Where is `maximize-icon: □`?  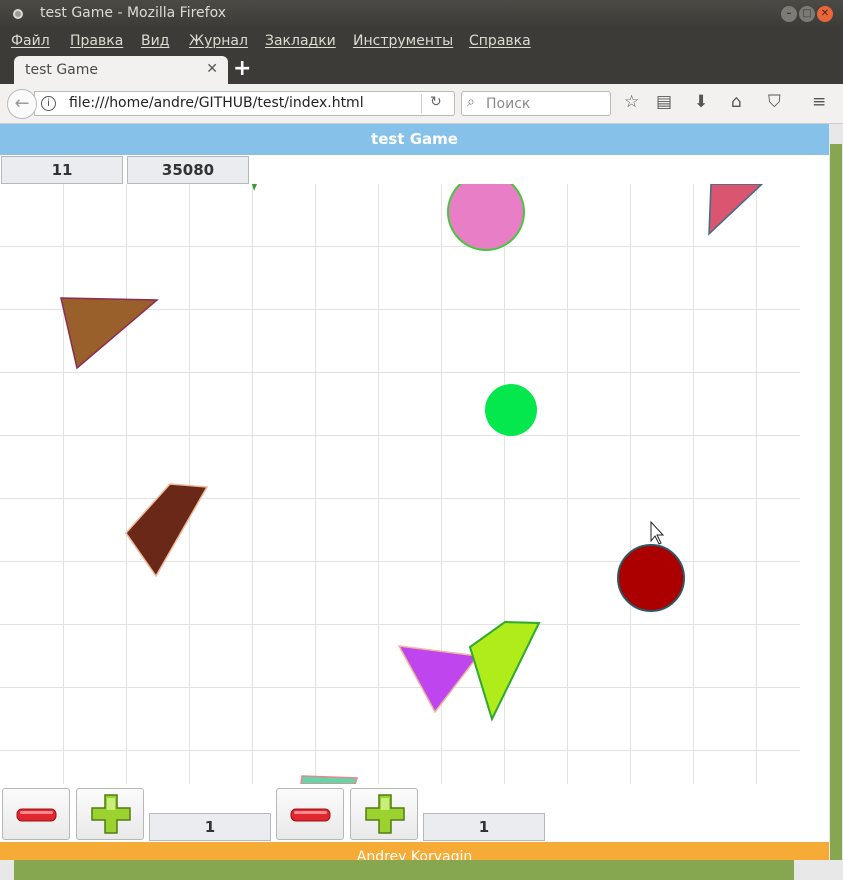 maximize-icon: □ is located at coordinates (807, 14).